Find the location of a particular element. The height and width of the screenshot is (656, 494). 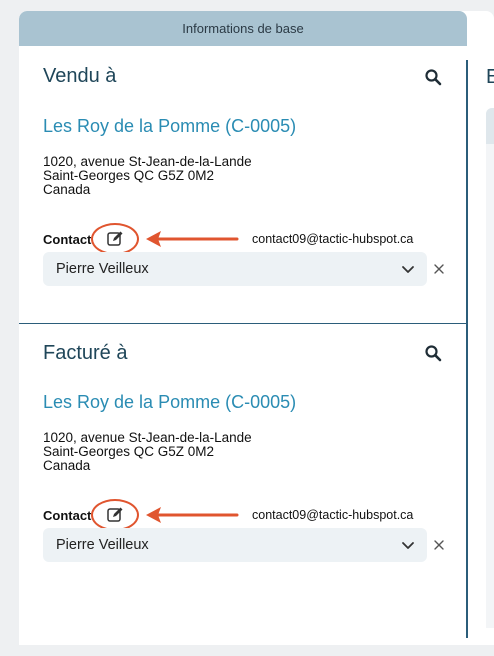

card-header: Informations de base is located at coordinates (243, 28).